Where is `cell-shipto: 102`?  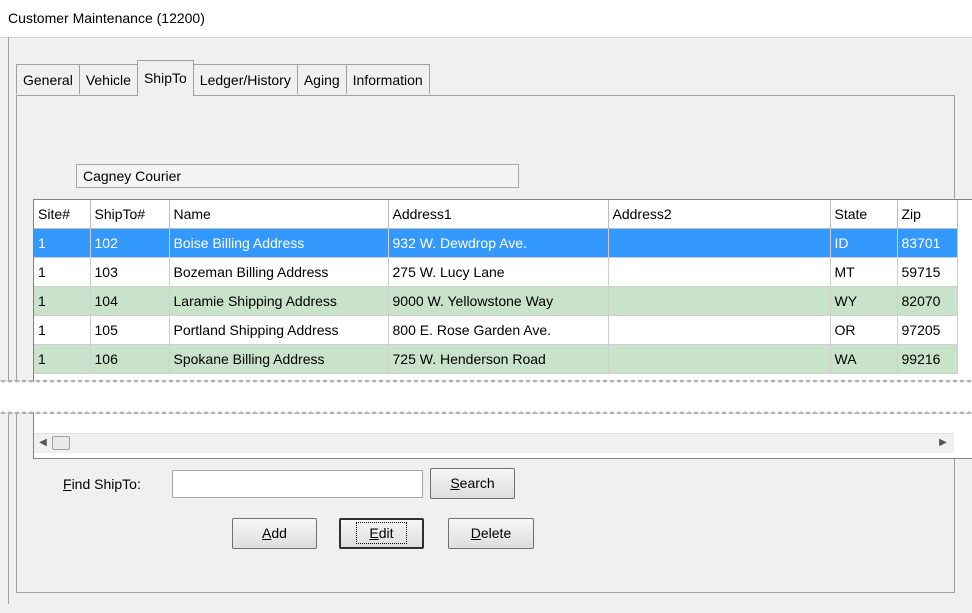 cell-shipto: 102 is located at coordinates (130, 243).